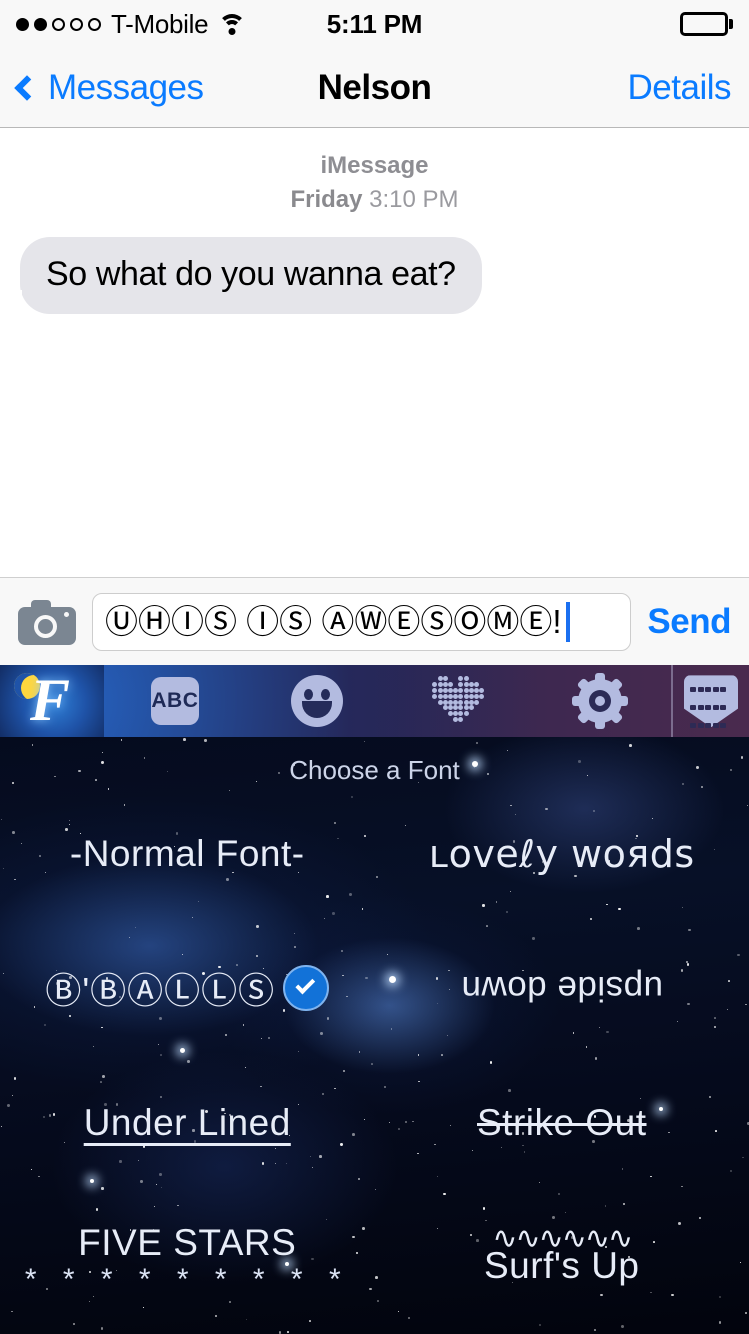  I want to click on font-picker-title: Choose a Font, so click(374, 770).